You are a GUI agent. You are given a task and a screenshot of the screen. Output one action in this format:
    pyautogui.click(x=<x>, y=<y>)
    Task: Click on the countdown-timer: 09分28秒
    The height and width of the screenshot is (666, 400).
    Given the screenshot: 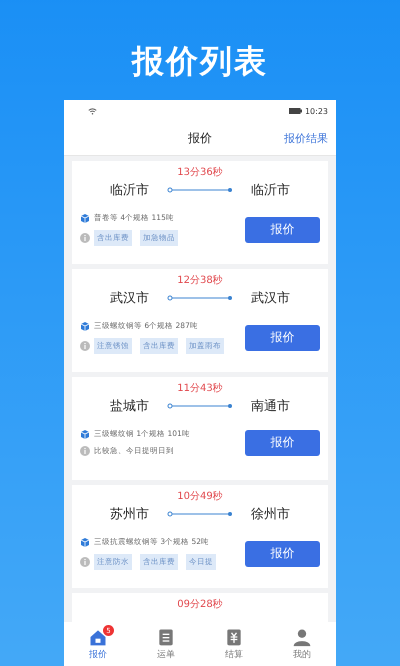 What is the action you would take?
    pyautogui.click(x=200, y=604)
    